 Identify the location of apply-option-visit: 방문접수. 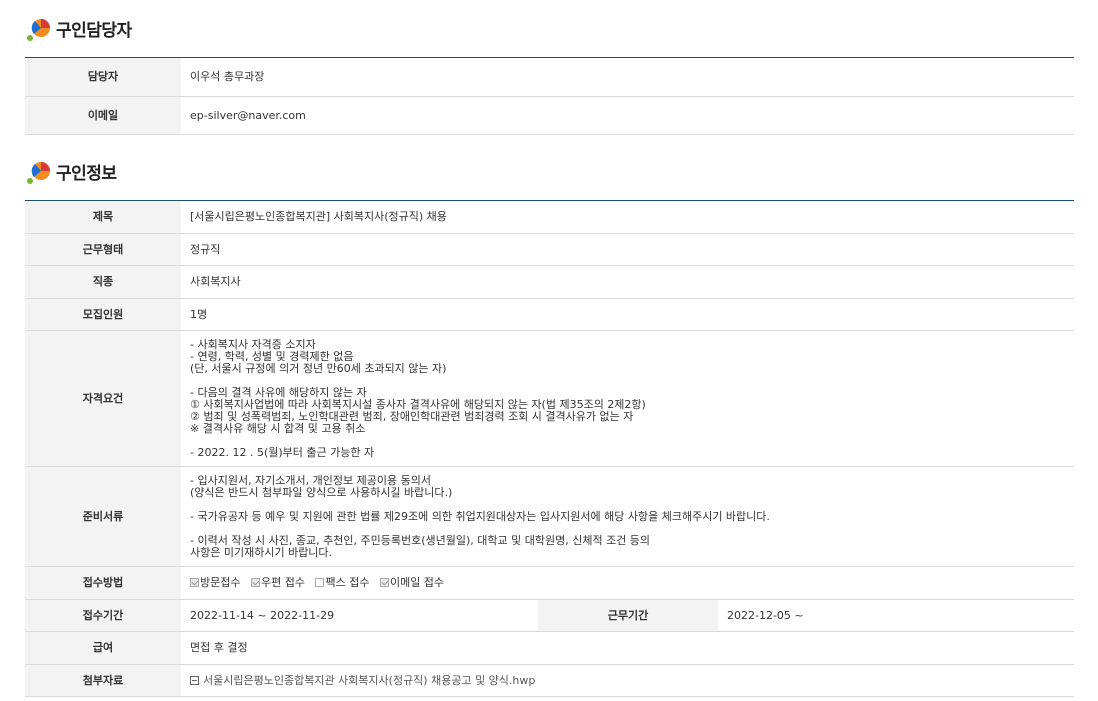
(215, 582).